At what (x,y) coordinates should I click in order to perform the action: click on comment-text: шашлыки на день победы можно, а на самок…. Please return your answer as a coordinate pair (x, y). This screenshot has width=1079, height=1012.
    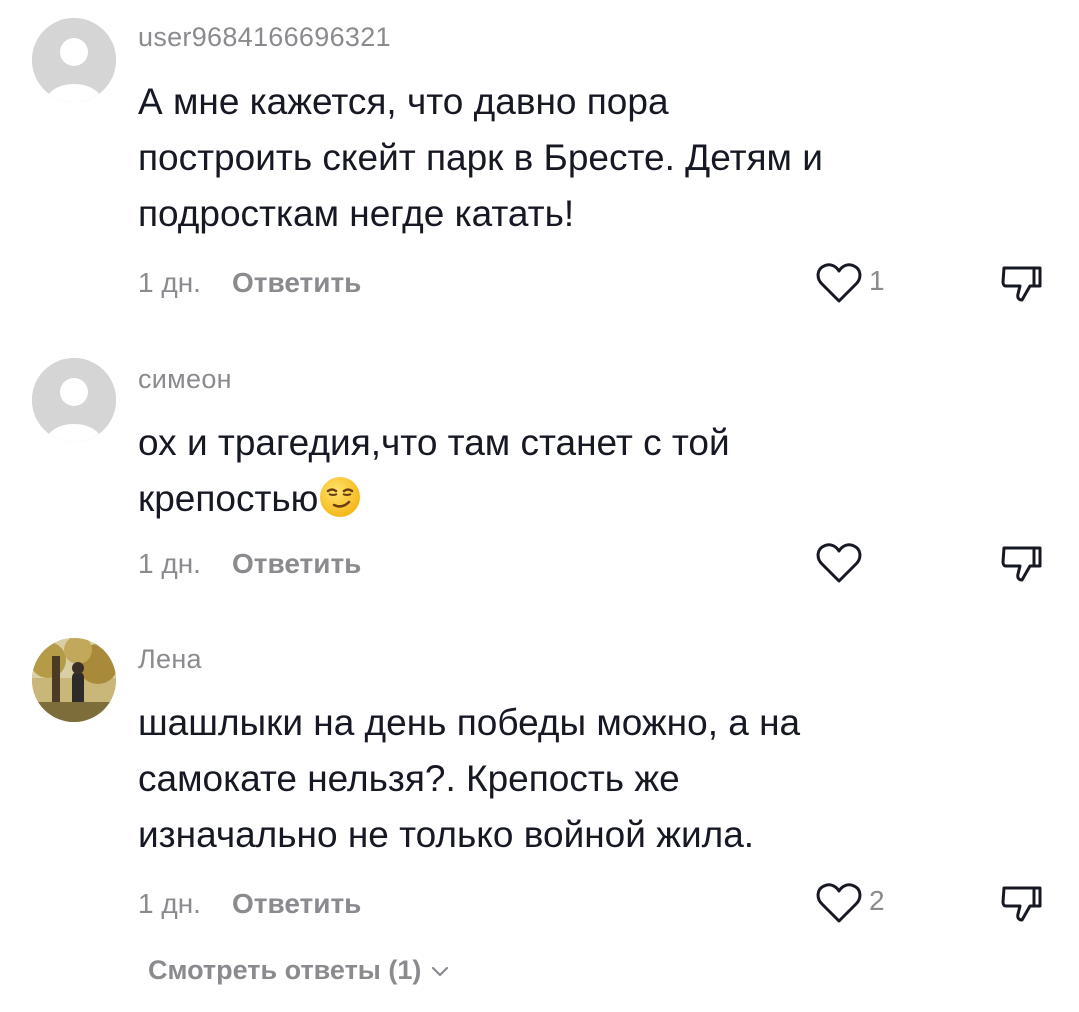
    Looking at the image, I should click on (548, 779).